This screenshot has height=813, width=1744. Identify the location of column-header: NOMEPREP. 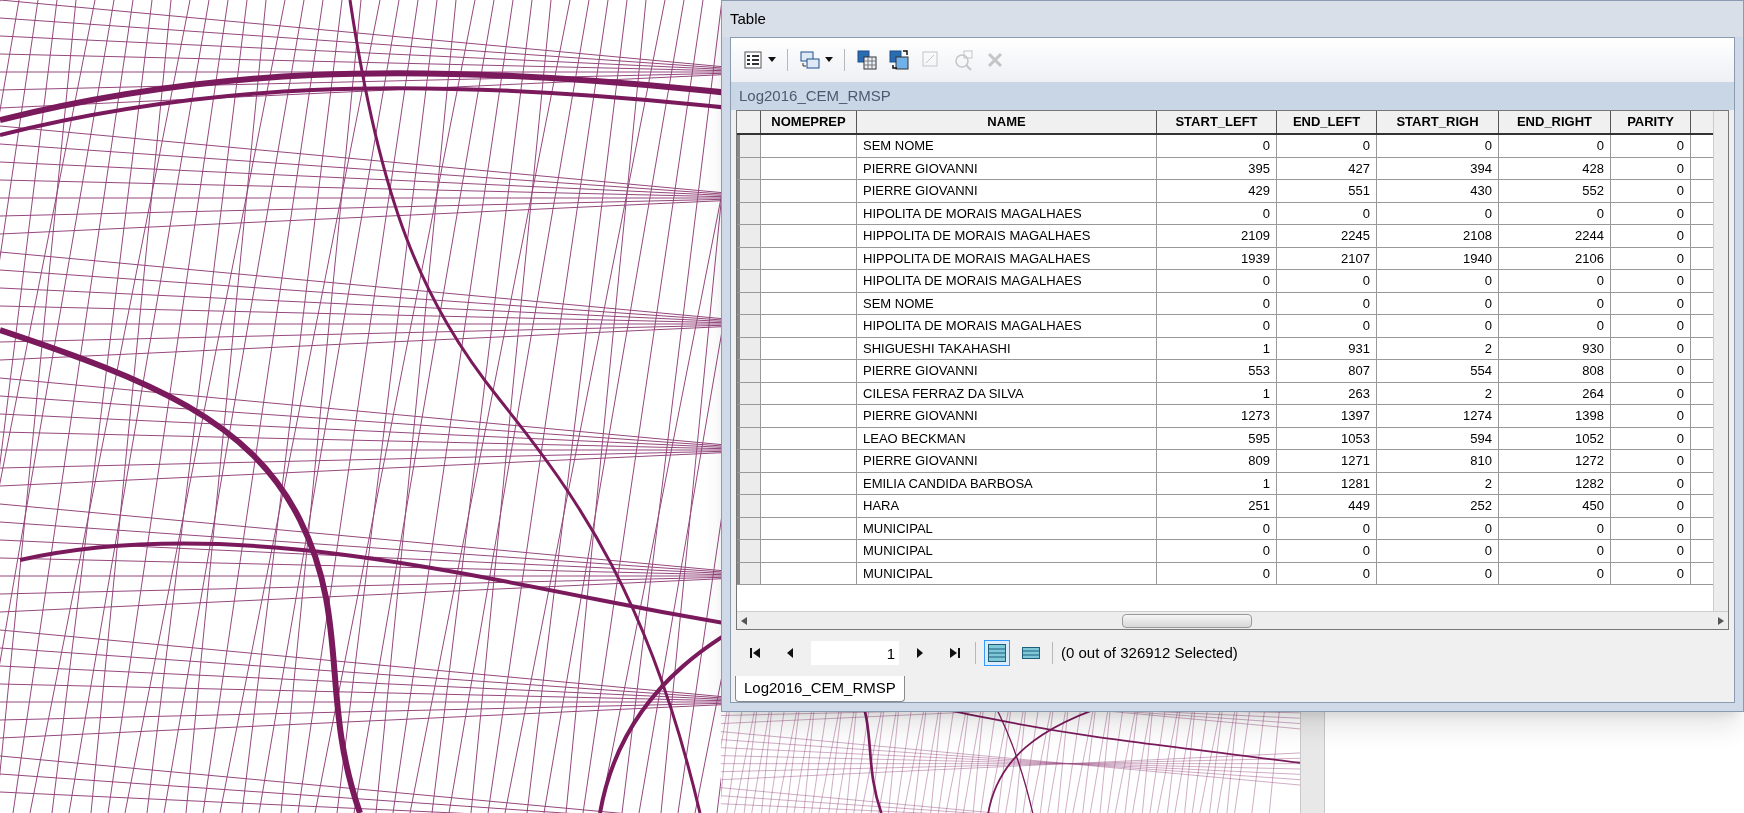
(809, 122).